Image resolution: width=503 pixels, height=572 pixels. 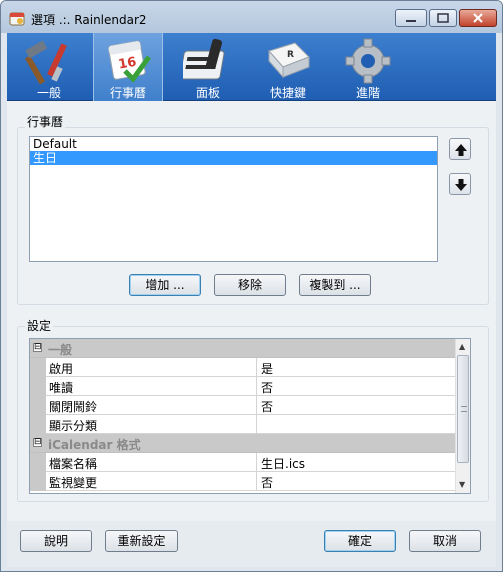 What do you see at coordinates (17, 19) in the screenshot?
I see `app-icon` at bounding box center [17, 19].